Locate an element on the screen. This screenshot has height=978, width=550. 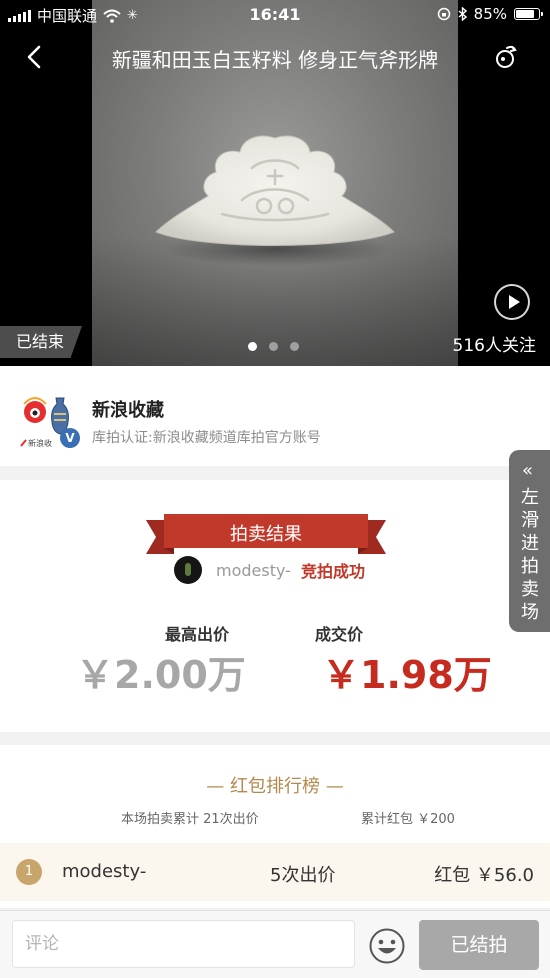
highest-bid-value: ￥2.00万 is located at coordinates (161, 675).